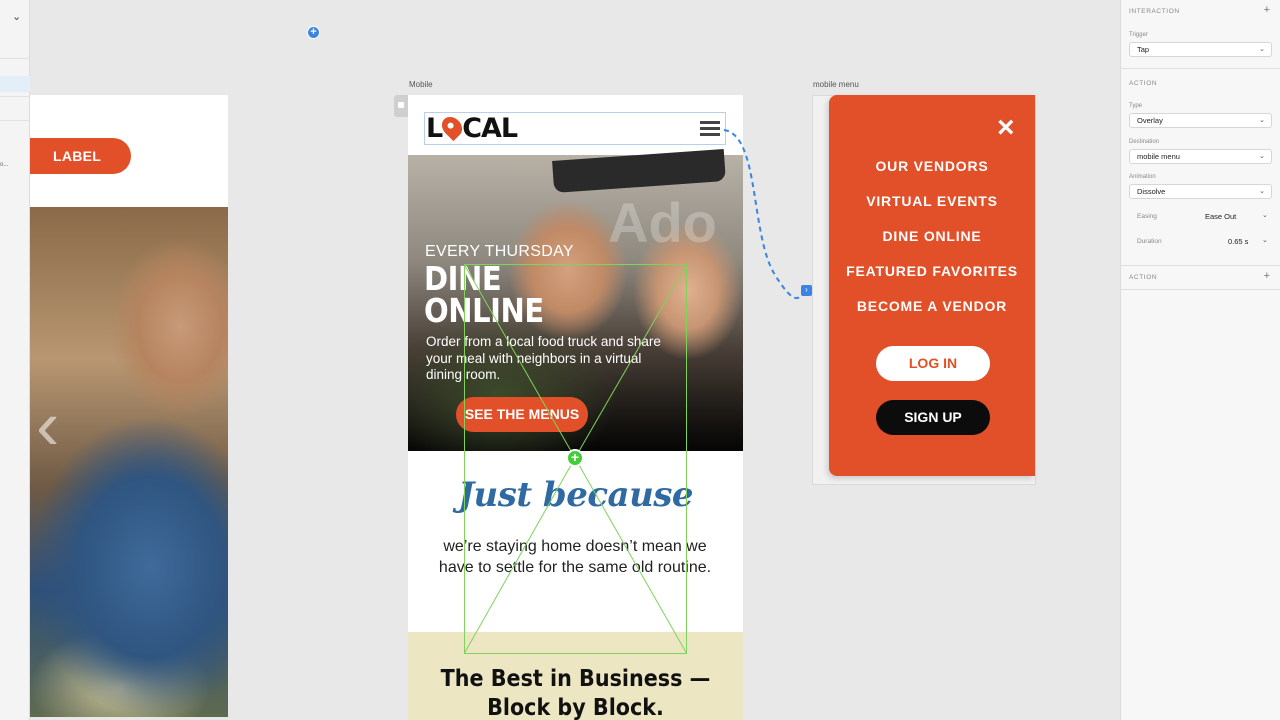 The image size is (1280, 720). I want to click on watermark: Ado, so click(662, 222).